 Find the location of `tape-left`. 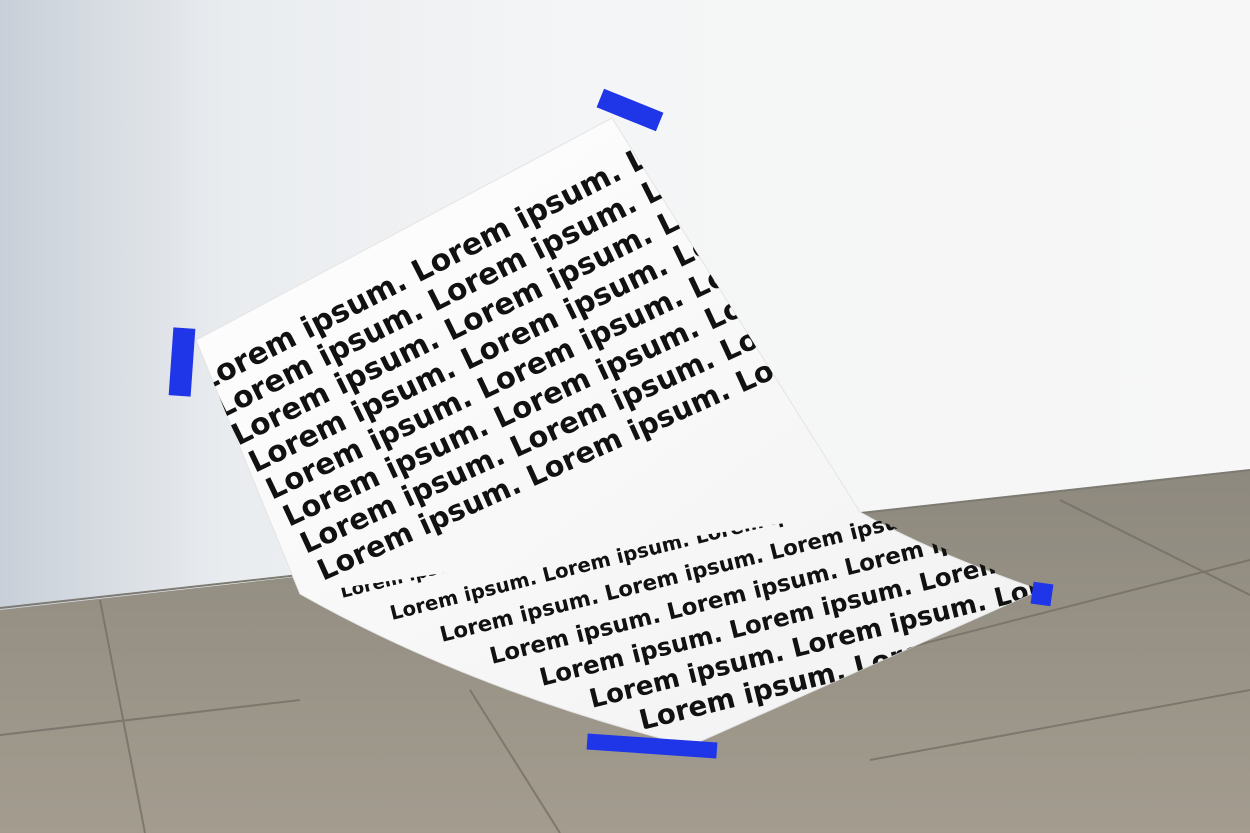

tape-left is located at coordinates (182, 362).